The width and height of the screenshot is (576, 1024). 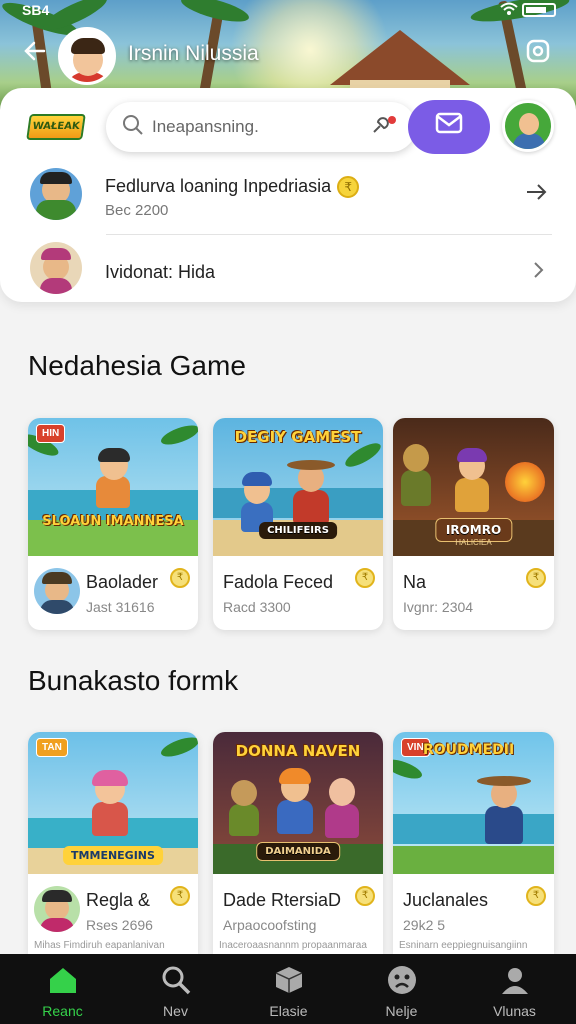 I want to click on game-description: Mihas Fimdiruh eapanlanivan, so click(x=99, y=945).